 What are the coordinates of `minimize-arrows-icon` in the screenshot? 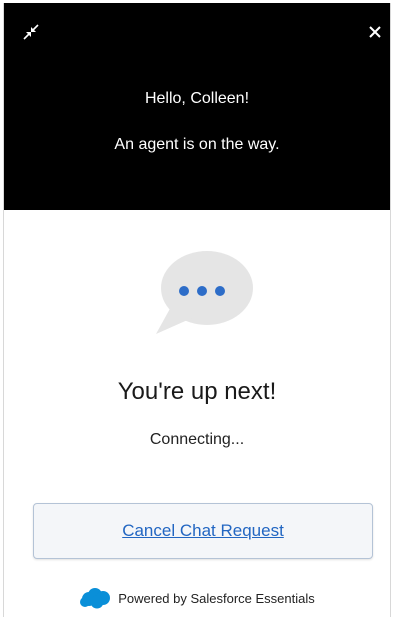 It's located at (31, 32).